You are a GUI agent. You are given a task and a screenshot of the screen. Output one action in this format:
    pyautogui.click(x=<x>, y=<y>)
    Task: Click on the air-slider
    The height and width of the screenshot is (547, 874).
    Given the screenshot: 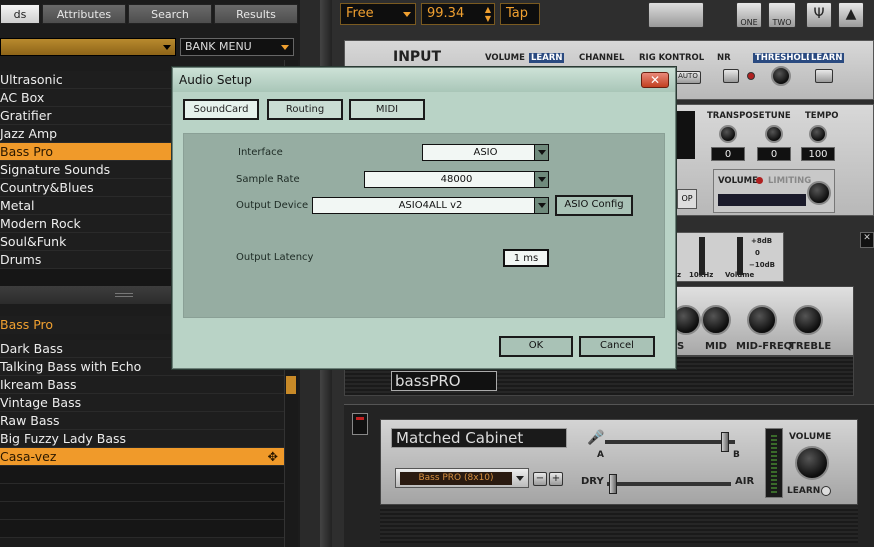 What is the action you would take?
    pyautogui.click(x=669, y=484)
    